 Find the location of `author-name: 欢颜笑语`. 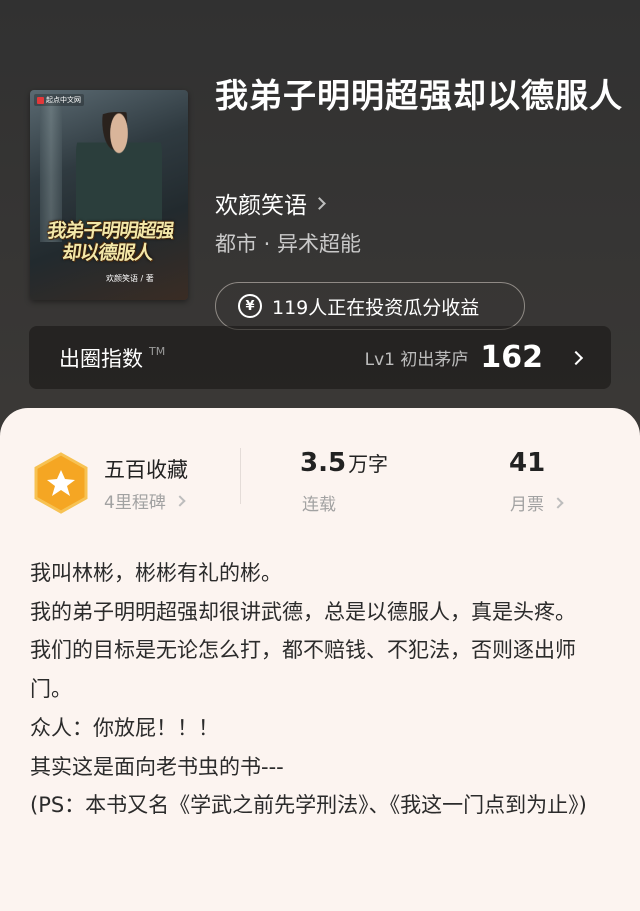

author-name: 欢颜笑语 is located at coordinates (261, 206).